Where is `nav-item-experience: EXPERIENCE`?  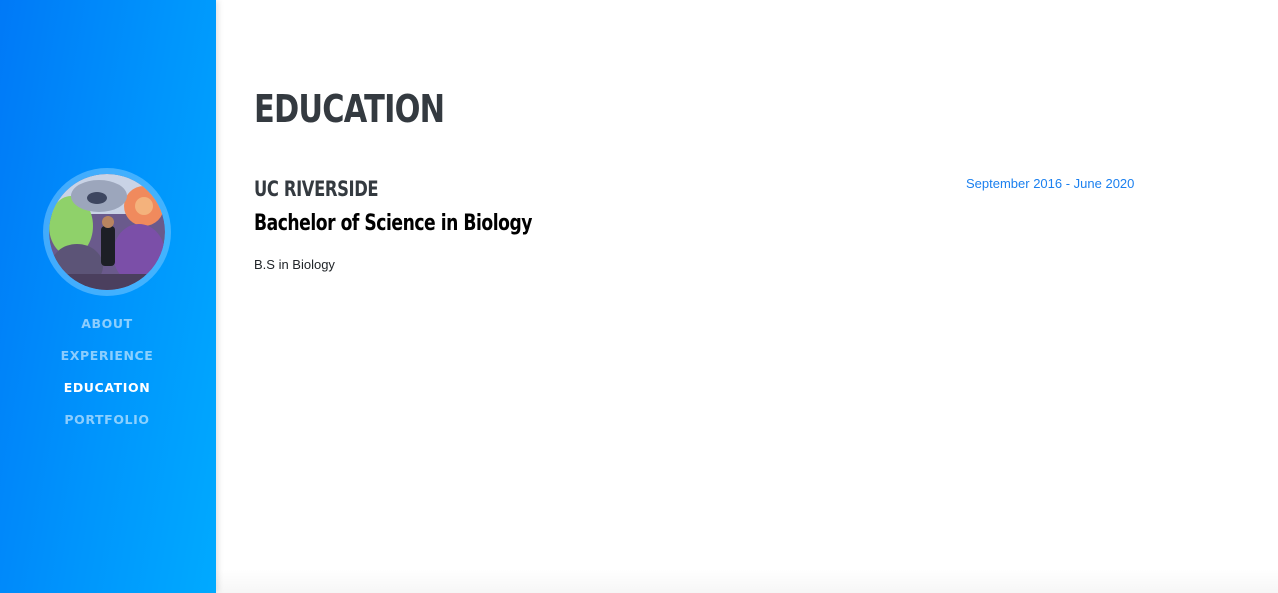
nav-item-experience: EXPERIENCE is located at coordinates (107, 362).